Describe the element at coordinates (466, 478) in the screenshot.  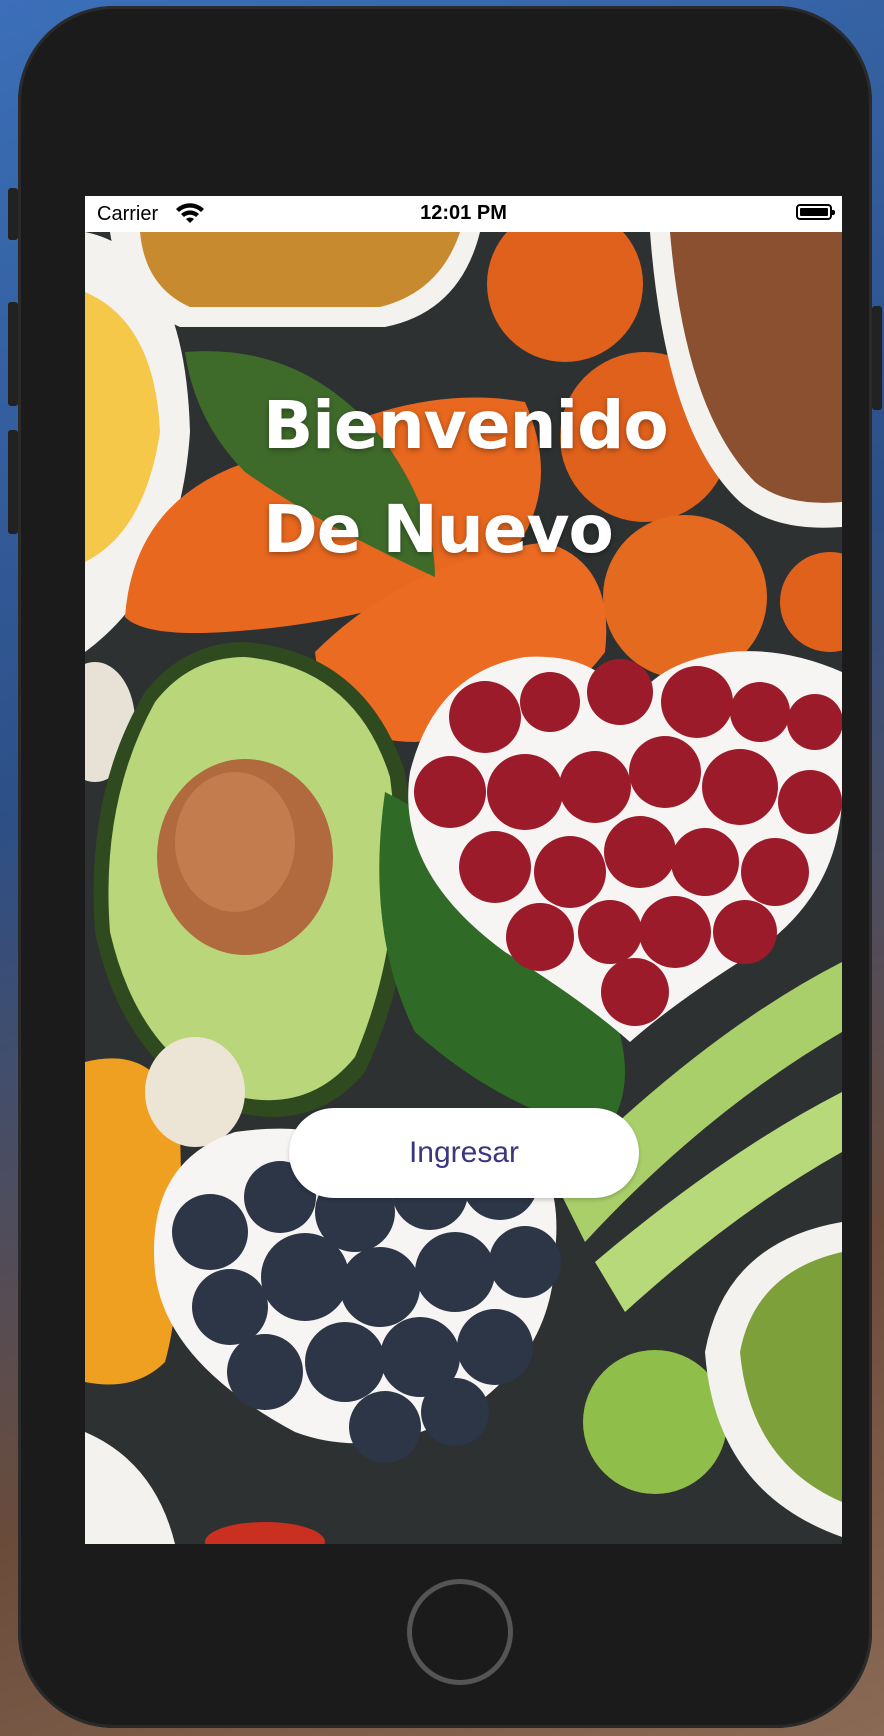
I see `welcome-title: Bienvenido De Nuevo` at that location.